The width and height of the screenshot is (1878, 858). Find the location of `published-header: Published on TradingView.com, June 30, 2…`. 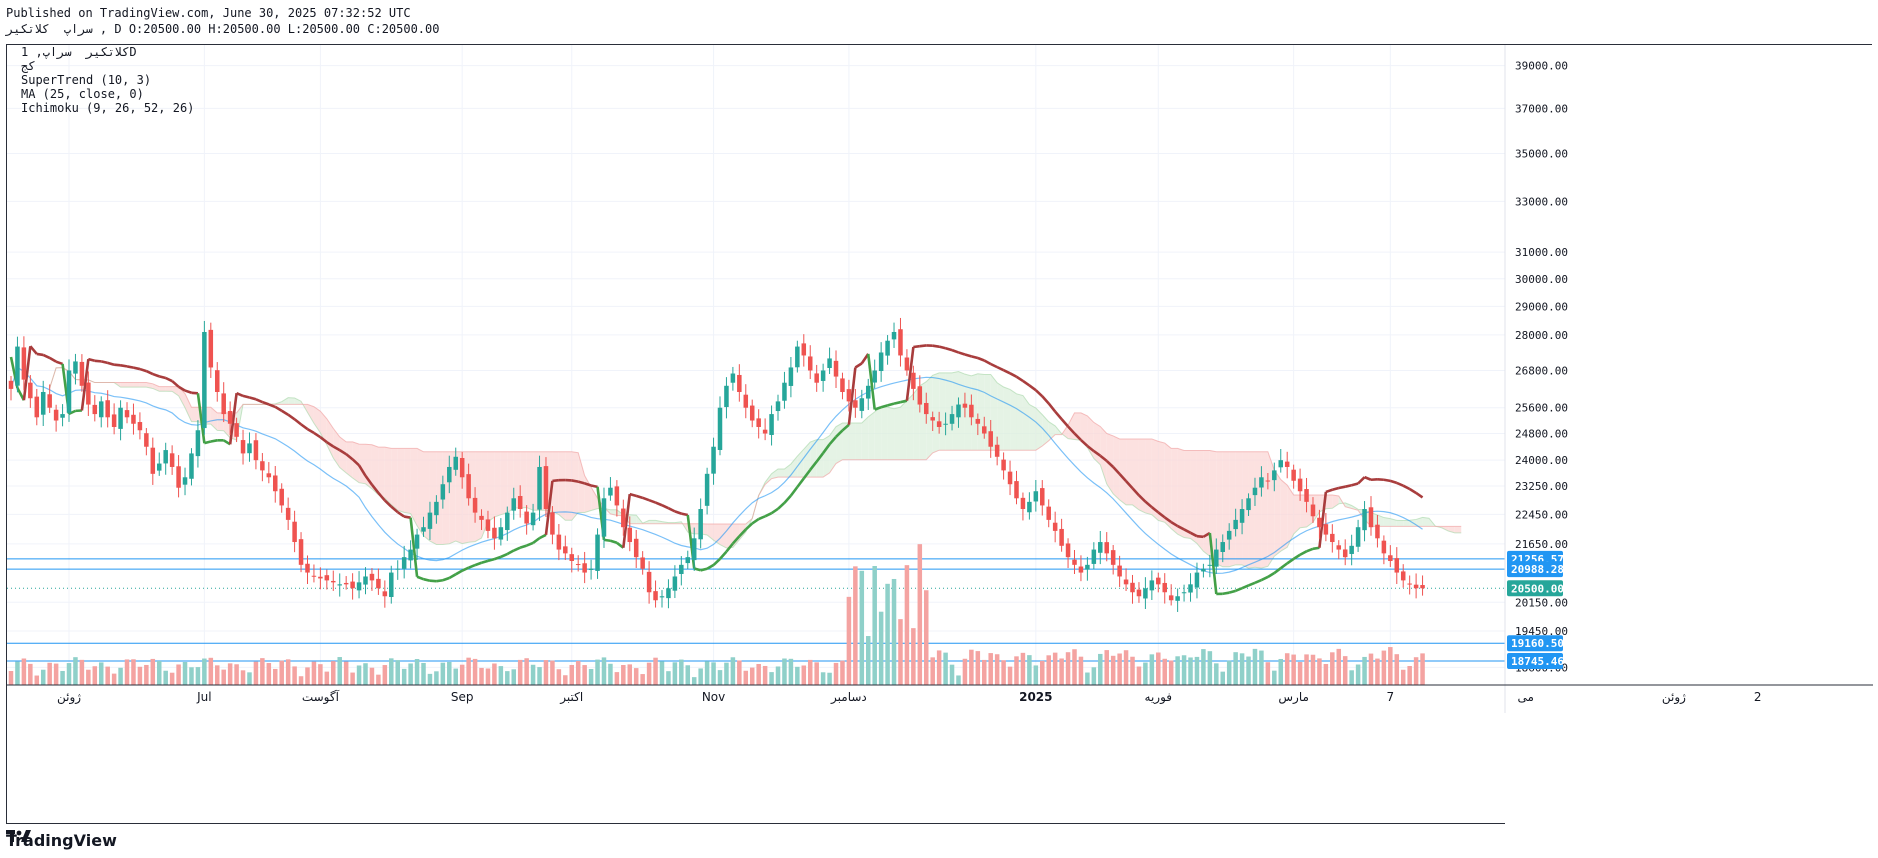

published-header: Published on TradingView.com, June 30, 2… is located at coordinates (208, 13).